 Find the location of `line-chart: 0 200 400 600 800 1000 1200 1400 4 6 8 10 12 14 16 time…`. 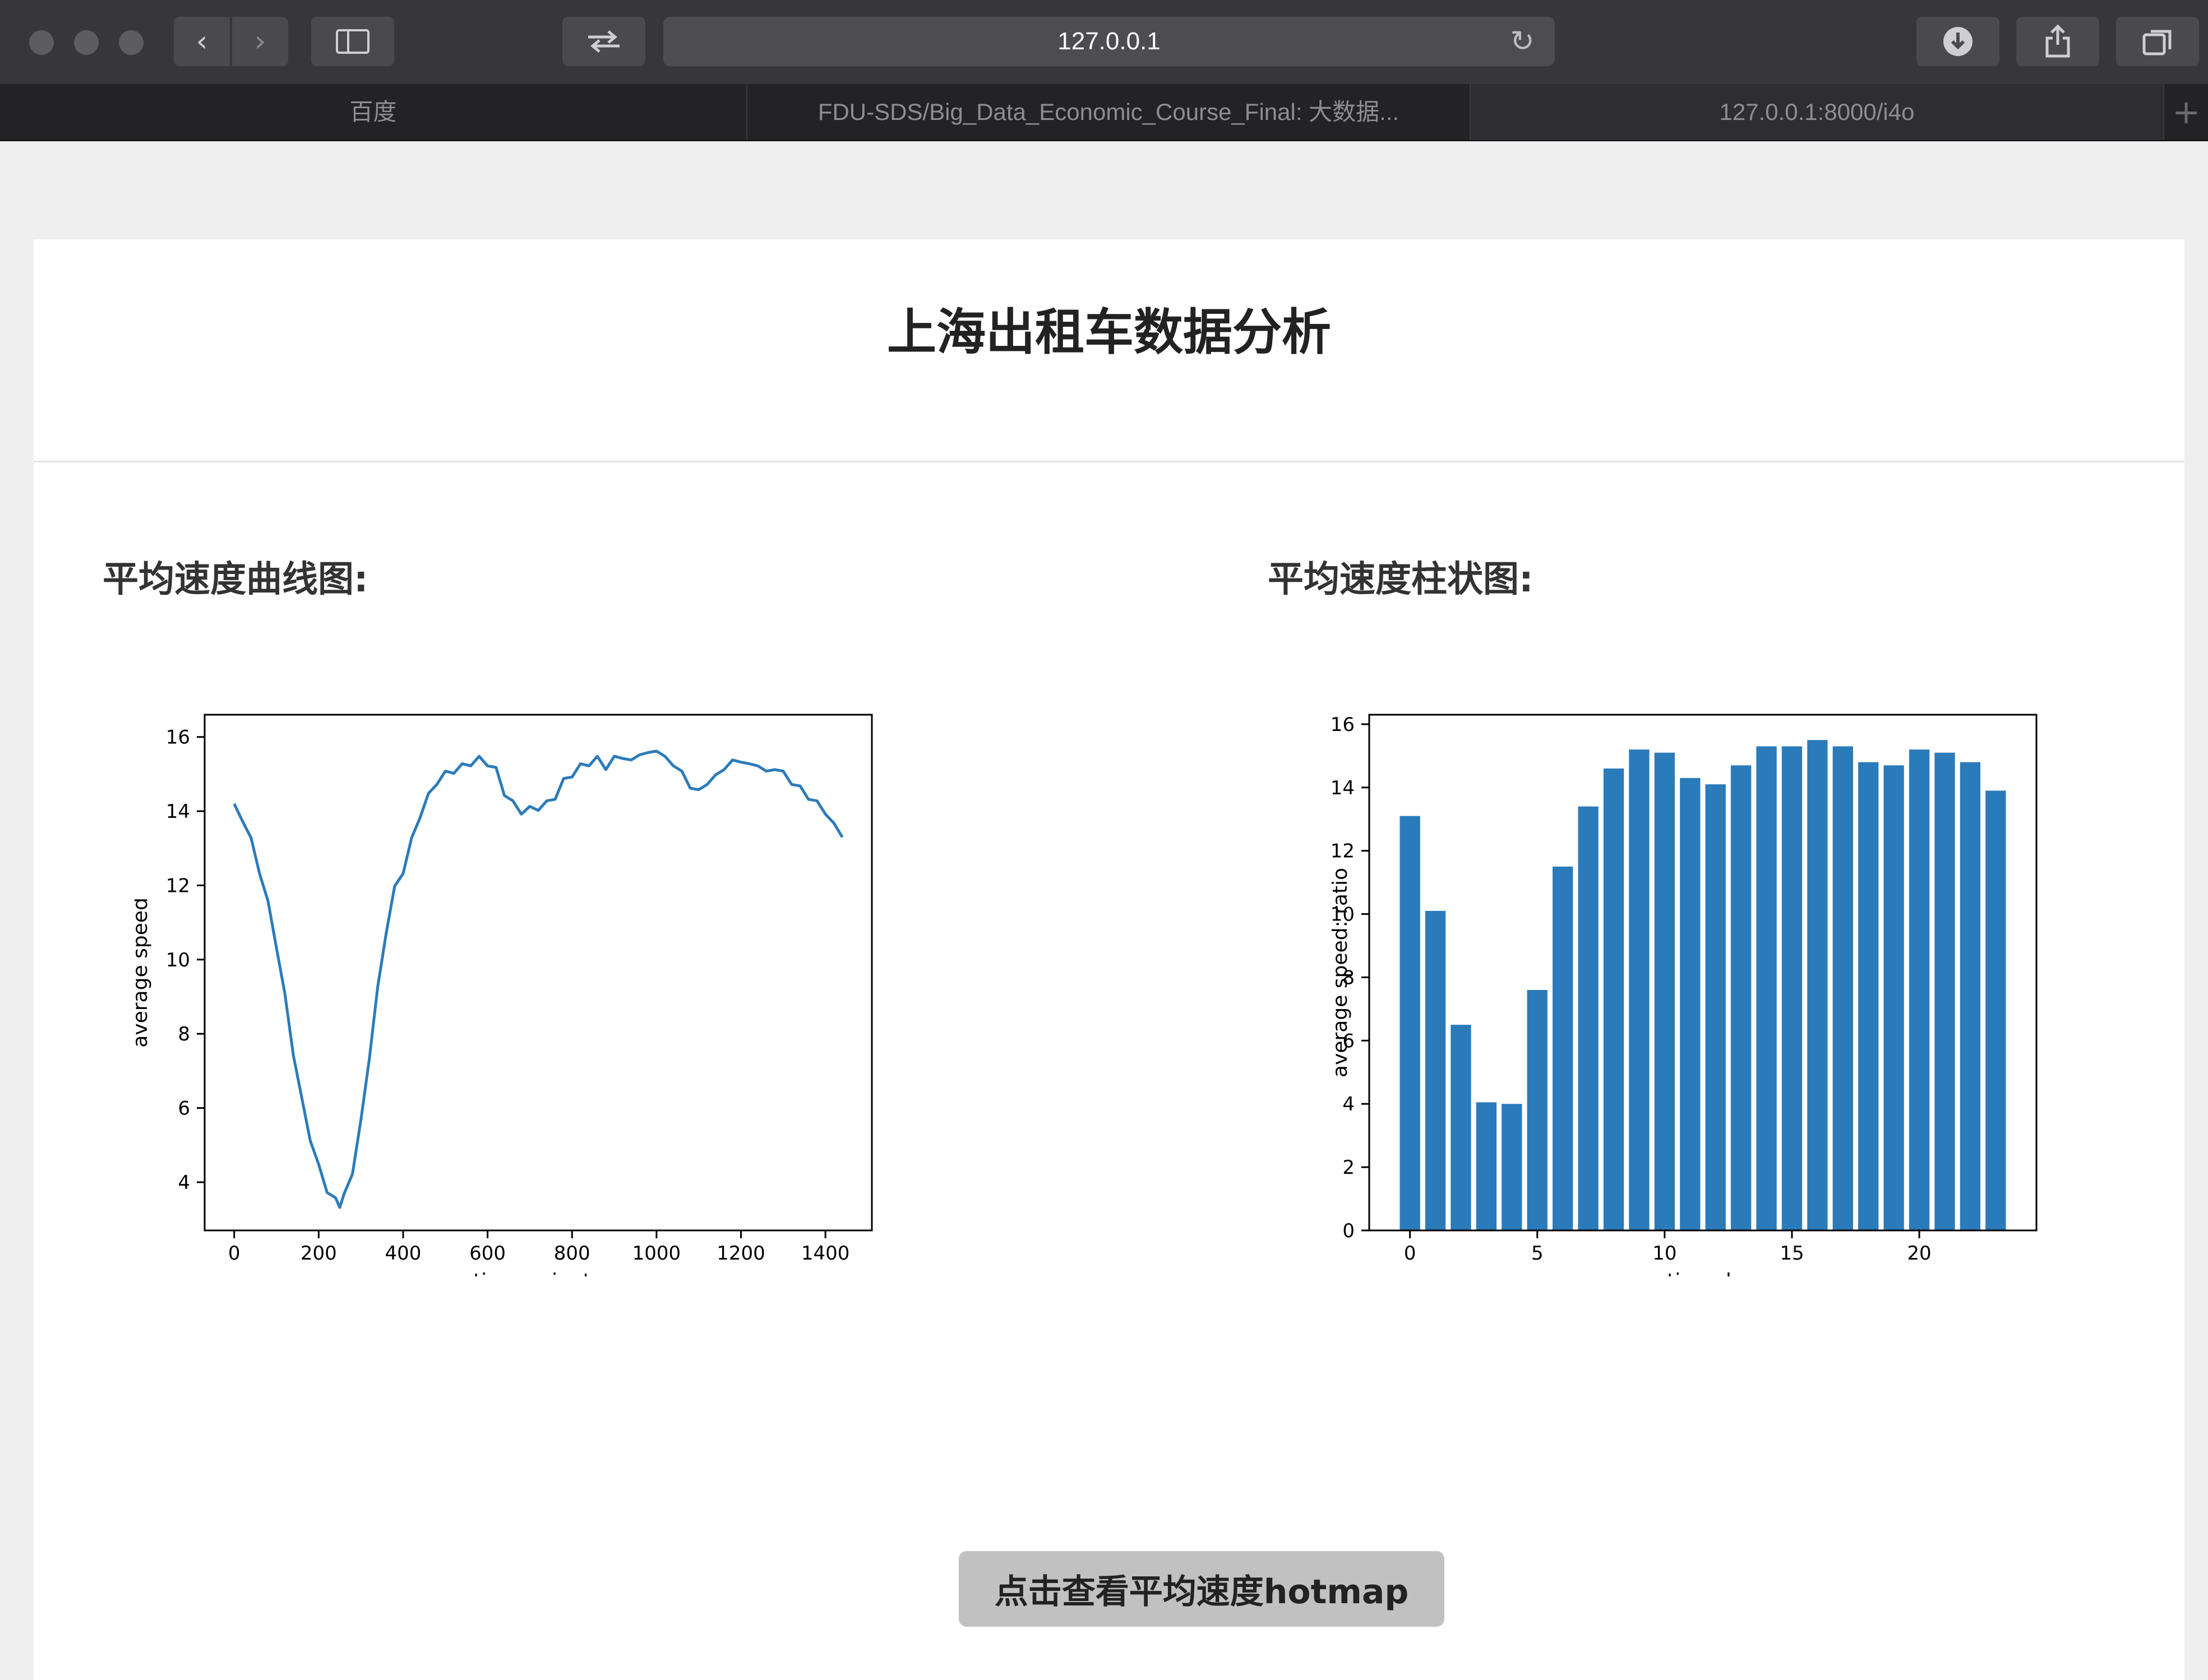

line-chart: 0 200 400 600 800 1000 1200 1400 4 6 8 10 12 14 16 time… is located at coordinates (504, 995).